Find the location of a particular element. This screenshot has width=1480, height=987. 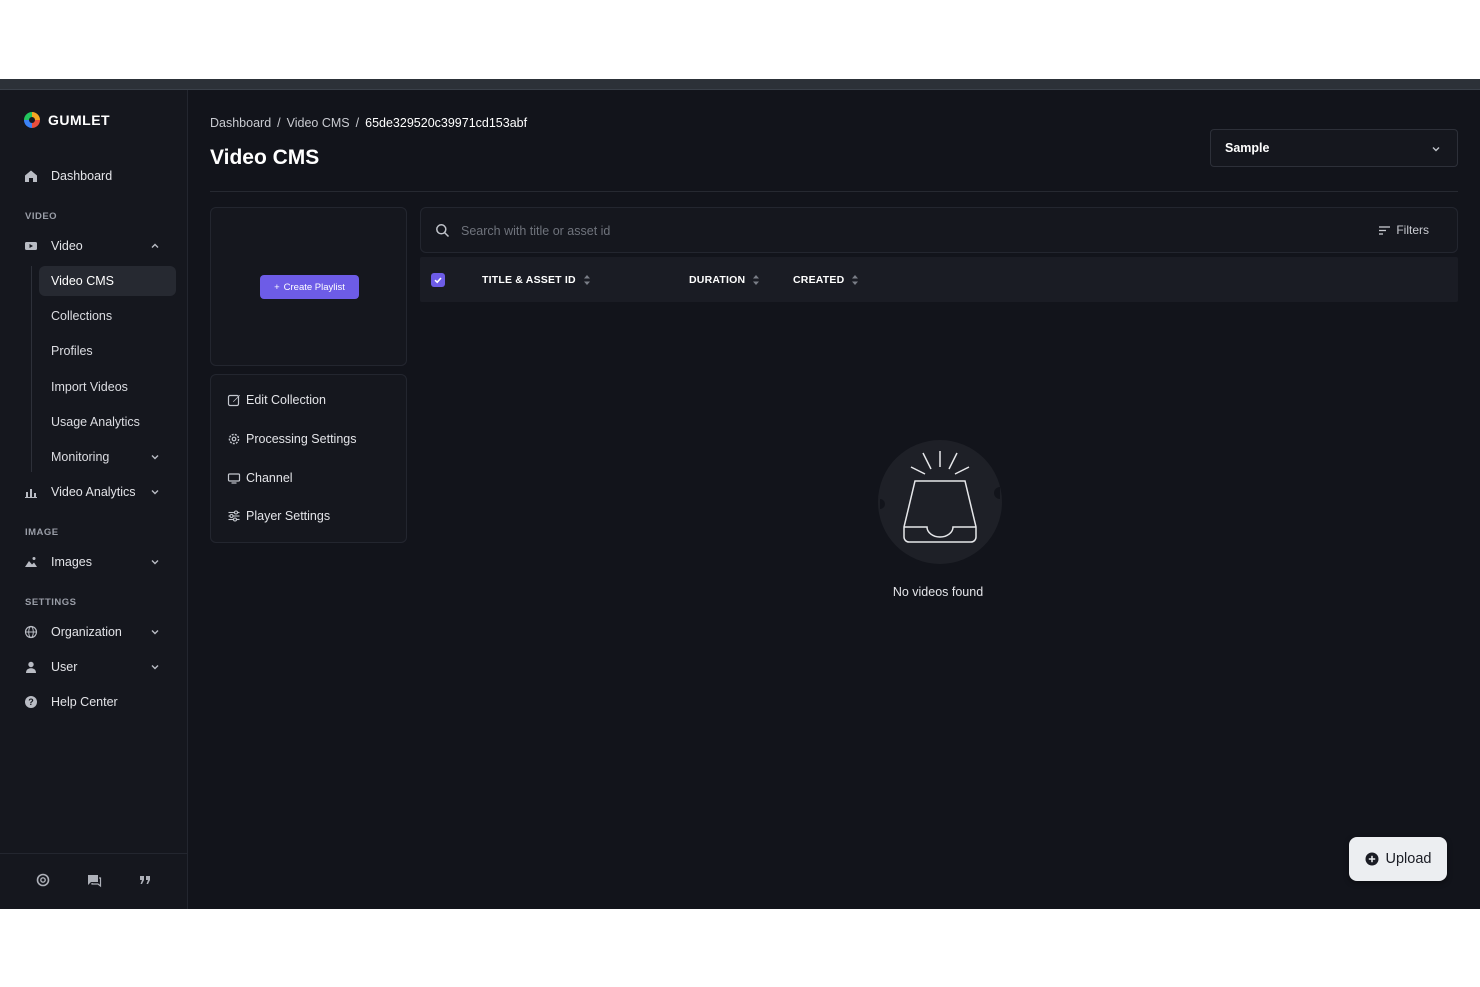

sidebar-item-label: Video CMS is located at coordinates (82, 281).